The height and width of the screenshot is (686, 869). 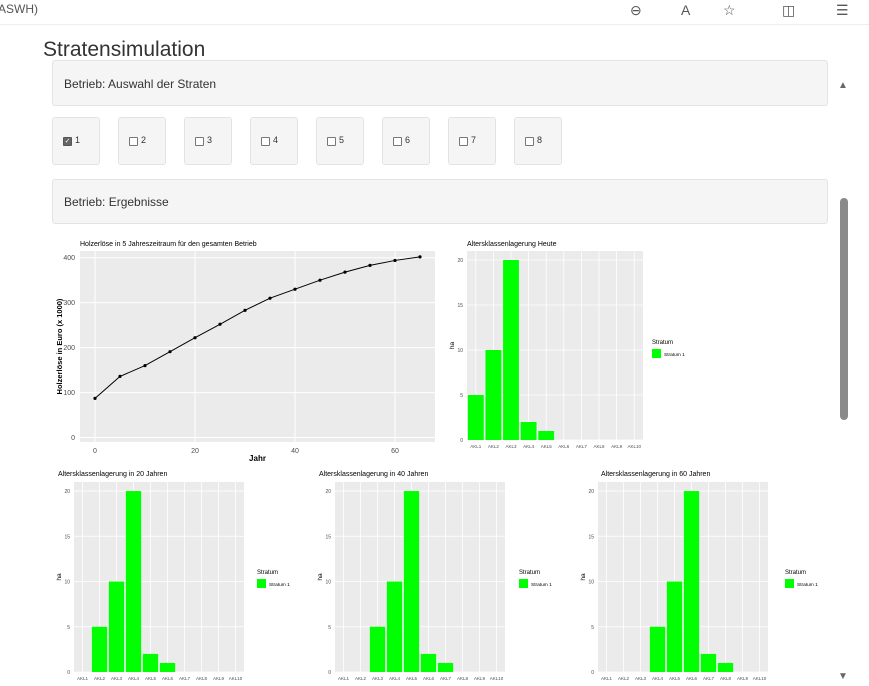 What do you see at coordinates (257, 458) in the screenshot?
I see `line-chart-xlabel: Jahr` at bounding box center [257, 458].